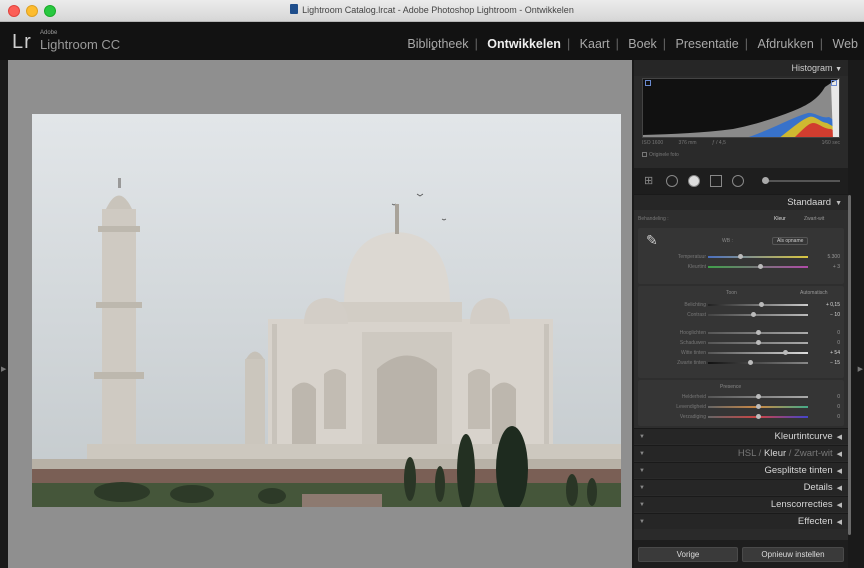 This screenshot has width=864, height=568. Describe the element at coordinates (652, 240) in the screenshot. I see `wb-picker-icon: ✎` at that location.